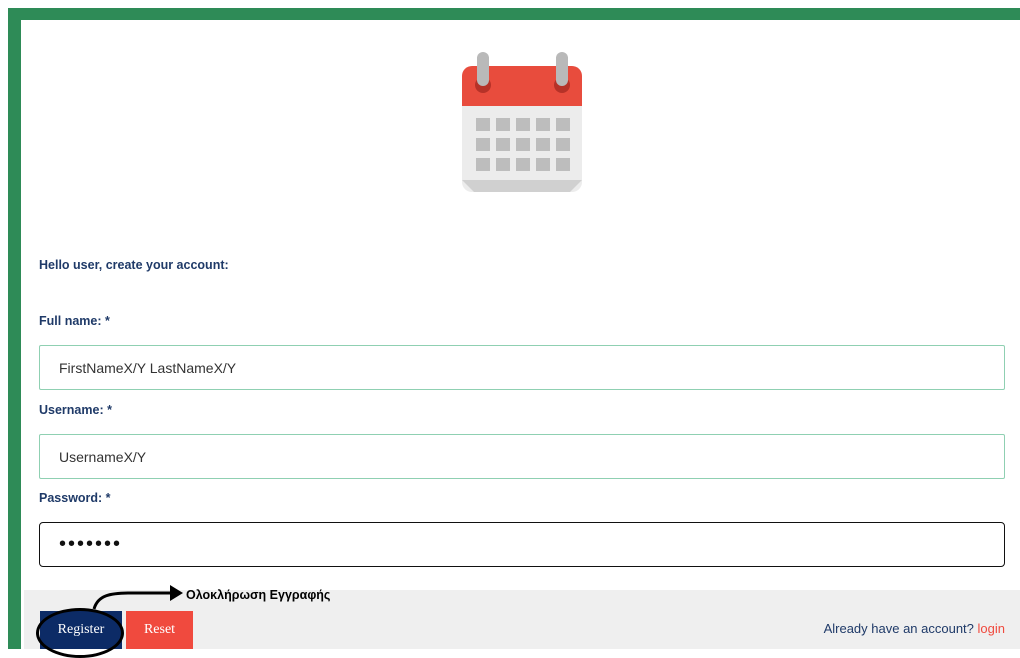  What do you see at coordinates (81, 630) in the screenshot?
I see `register-button: Register` at bounding box center [81, 630].